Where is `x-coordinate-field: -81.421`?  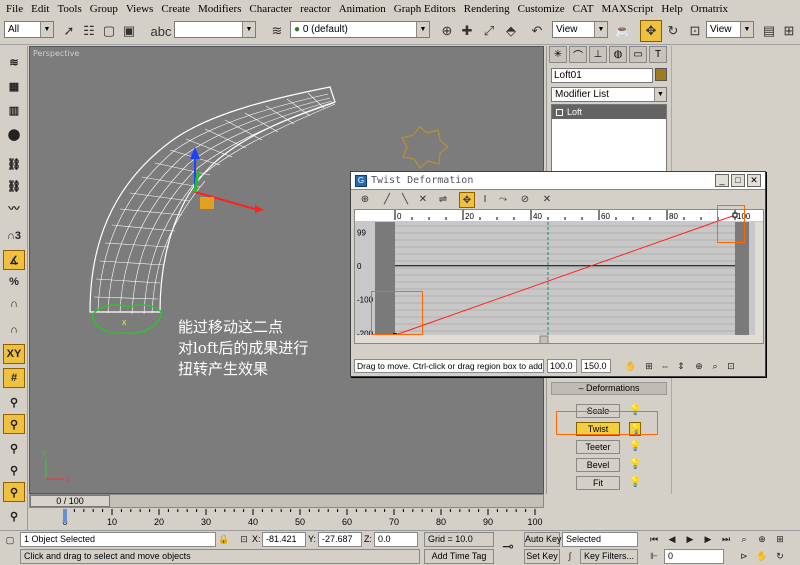 x-coordinate-field: -81.421 is located at coordinates (284, 539).